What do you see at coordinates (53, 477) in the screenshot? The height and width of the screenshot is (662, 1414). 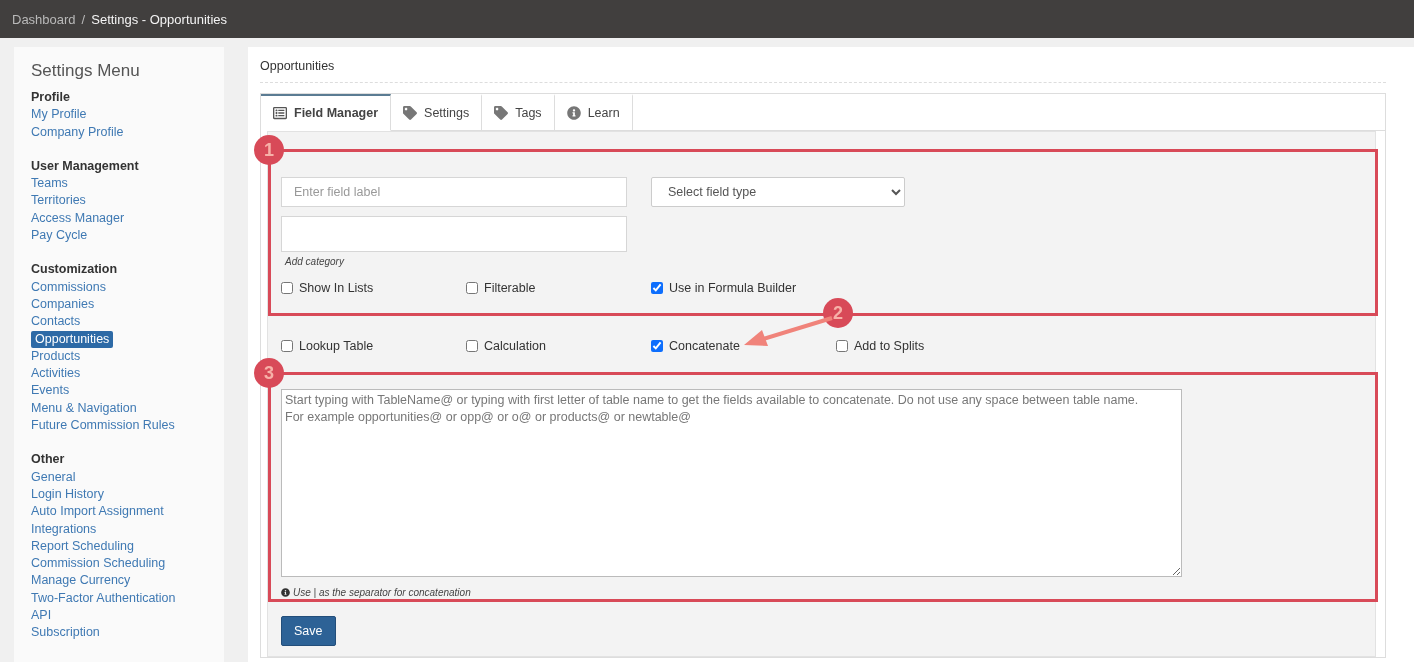 I see `sidebar-link: General` at bounding box center [53, 477].